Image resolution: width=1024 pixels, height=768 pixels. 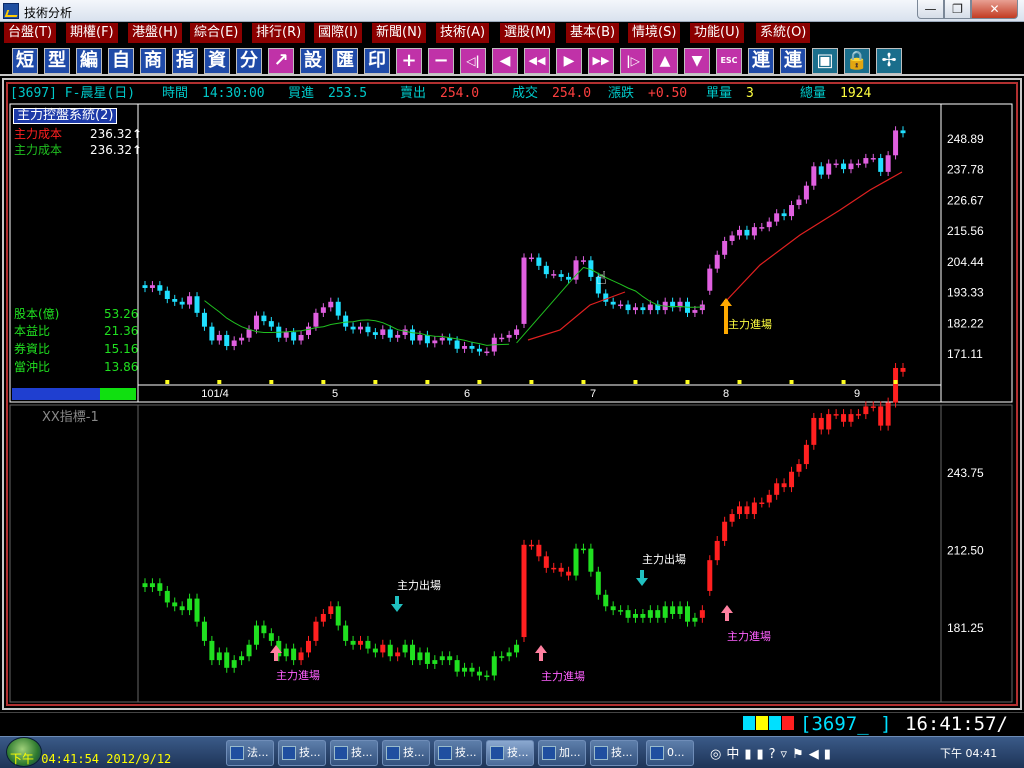 I want to click on price-tick-label: 171.11, so click(x=965, y=354).